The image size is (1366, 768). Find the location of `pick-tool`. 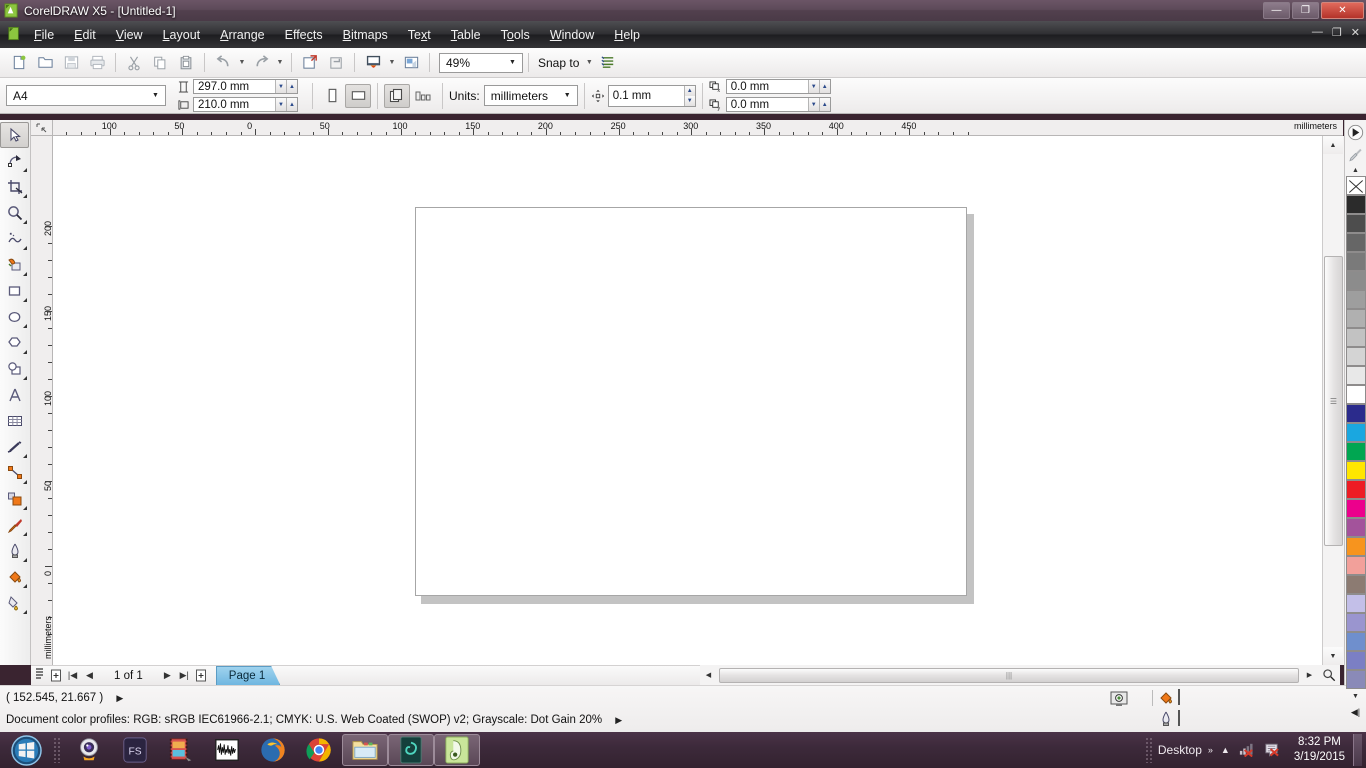

pick-tool is located at coordinates (14, 135).